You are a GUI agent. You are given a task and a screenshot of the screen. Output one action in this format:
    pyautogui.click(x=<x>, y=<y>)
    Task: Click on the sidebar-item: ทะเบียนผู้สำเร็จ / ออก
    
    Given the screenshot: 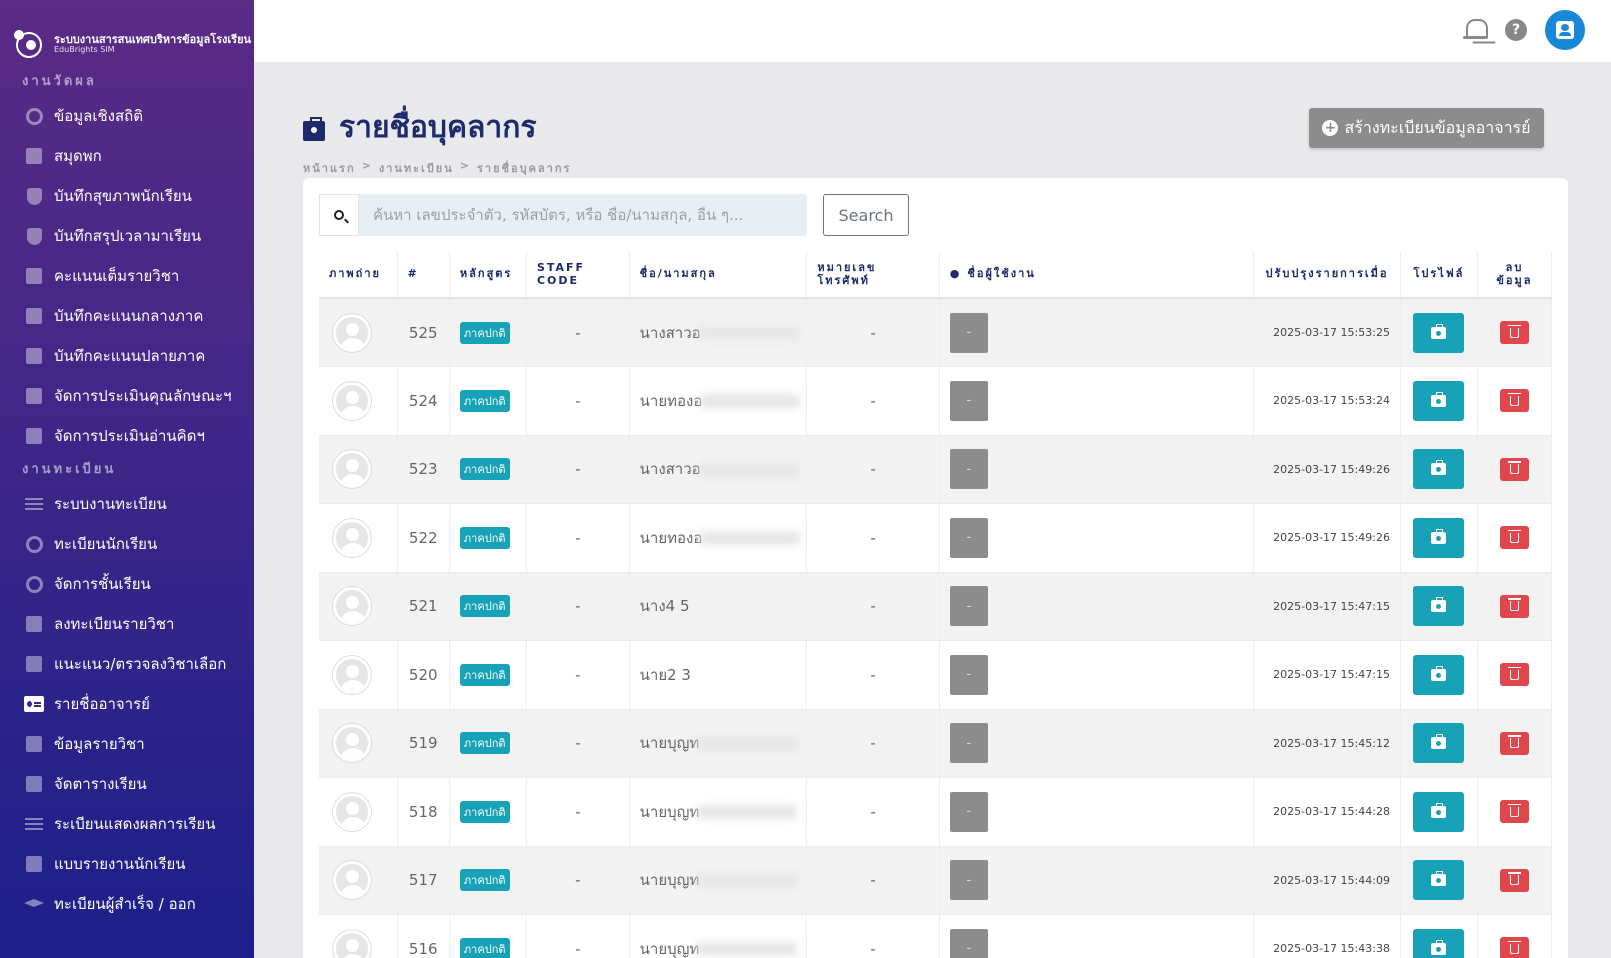 What is the action you would take?
    pyautogui.click(x=127, y=904)
    